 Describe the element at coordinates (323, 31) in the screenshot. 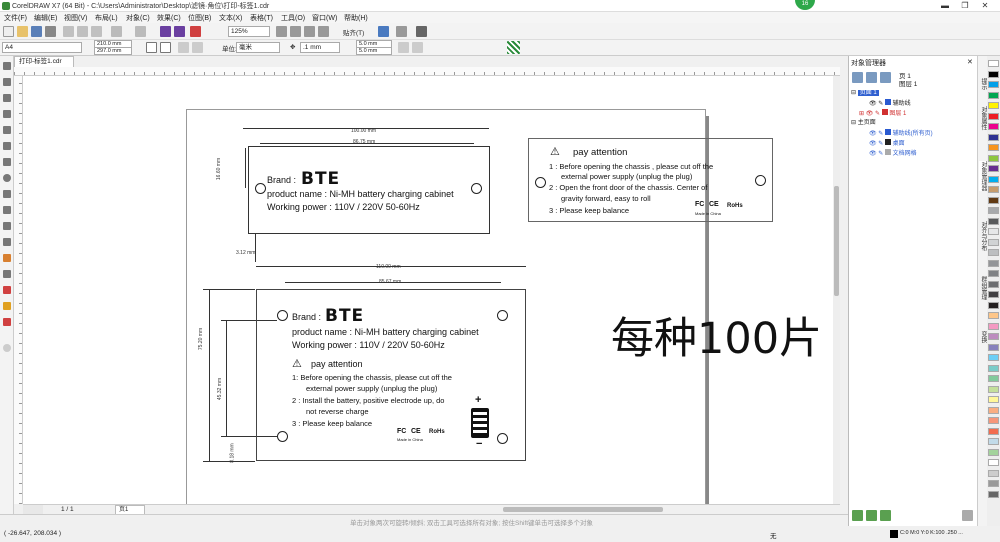

I see `guidelines-icon` at that location.